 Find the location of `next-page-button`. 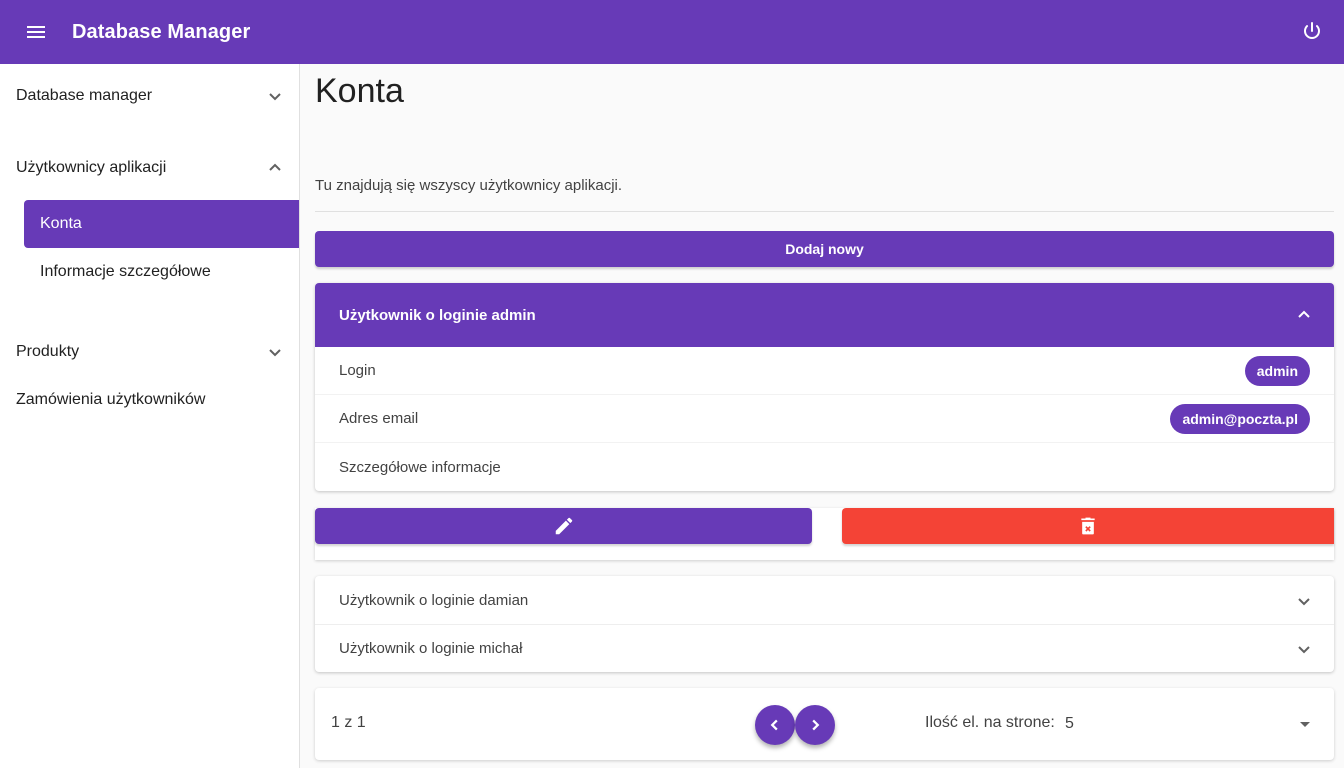

next-page-button is located at coordinates (815, 725).